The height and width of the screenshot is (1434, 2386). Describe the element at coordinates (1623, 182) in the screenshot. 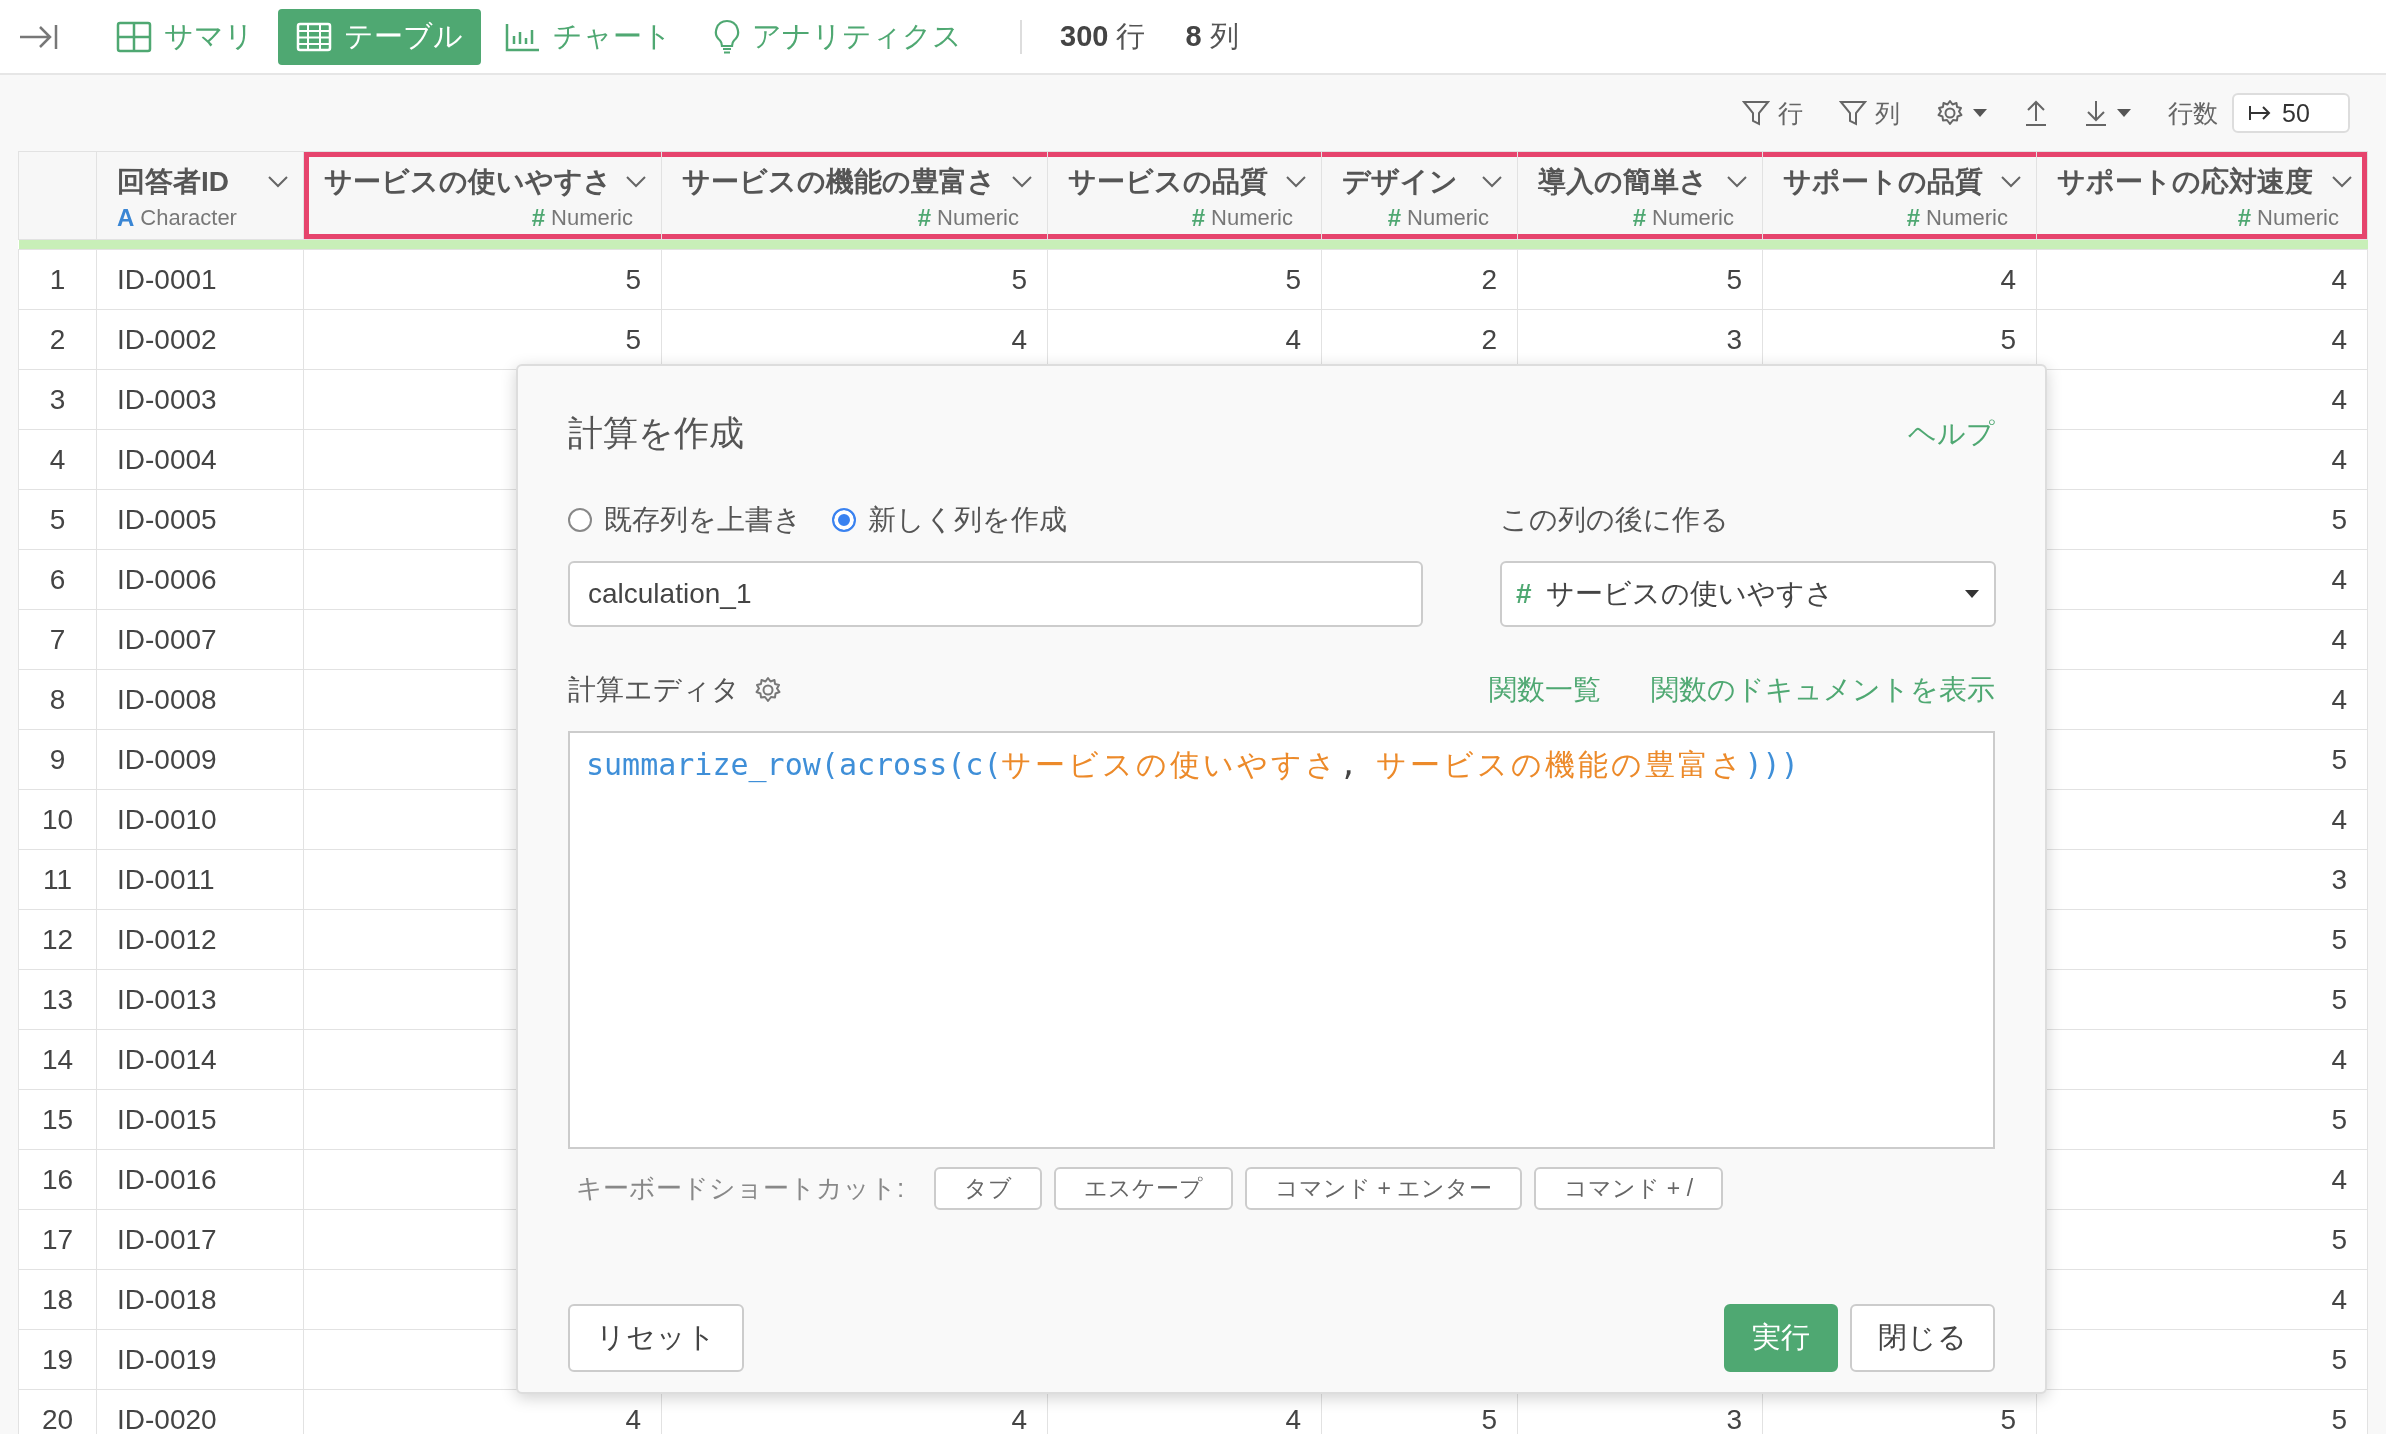

I see `column-title: 導入の簡単さ` at that location.